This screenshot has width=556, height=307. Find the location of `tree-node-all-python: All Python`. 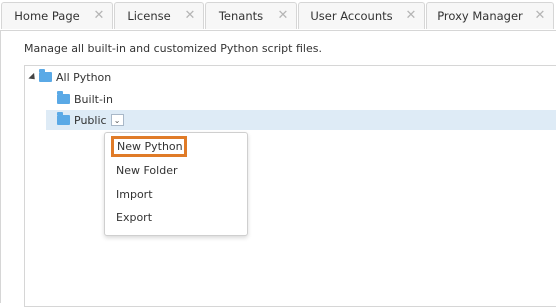

tree-node-all-python: All Python is located at coordinates (70, 77).